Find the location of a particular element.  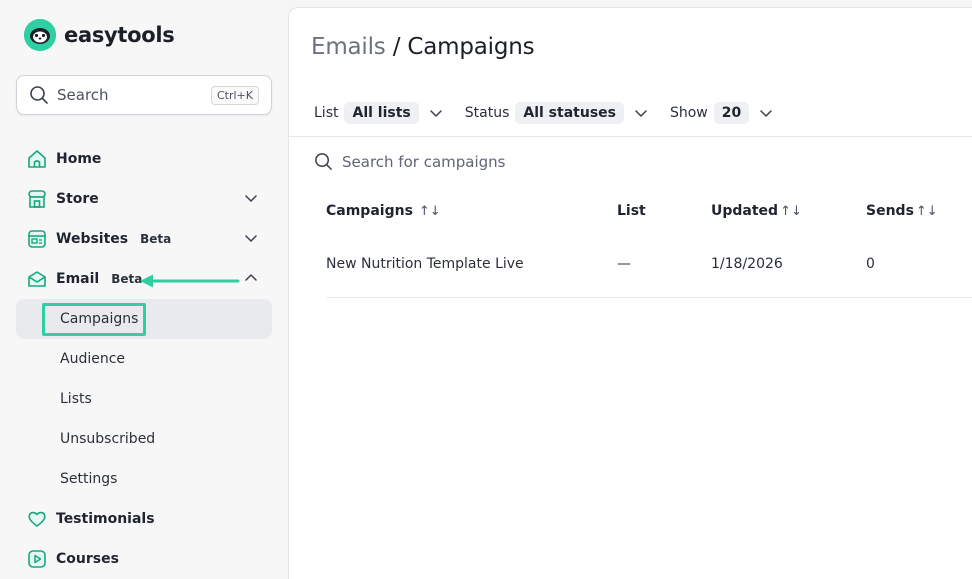

sidebar-subitem-campaigns: Campaigns is located at coordinates (144, 319).